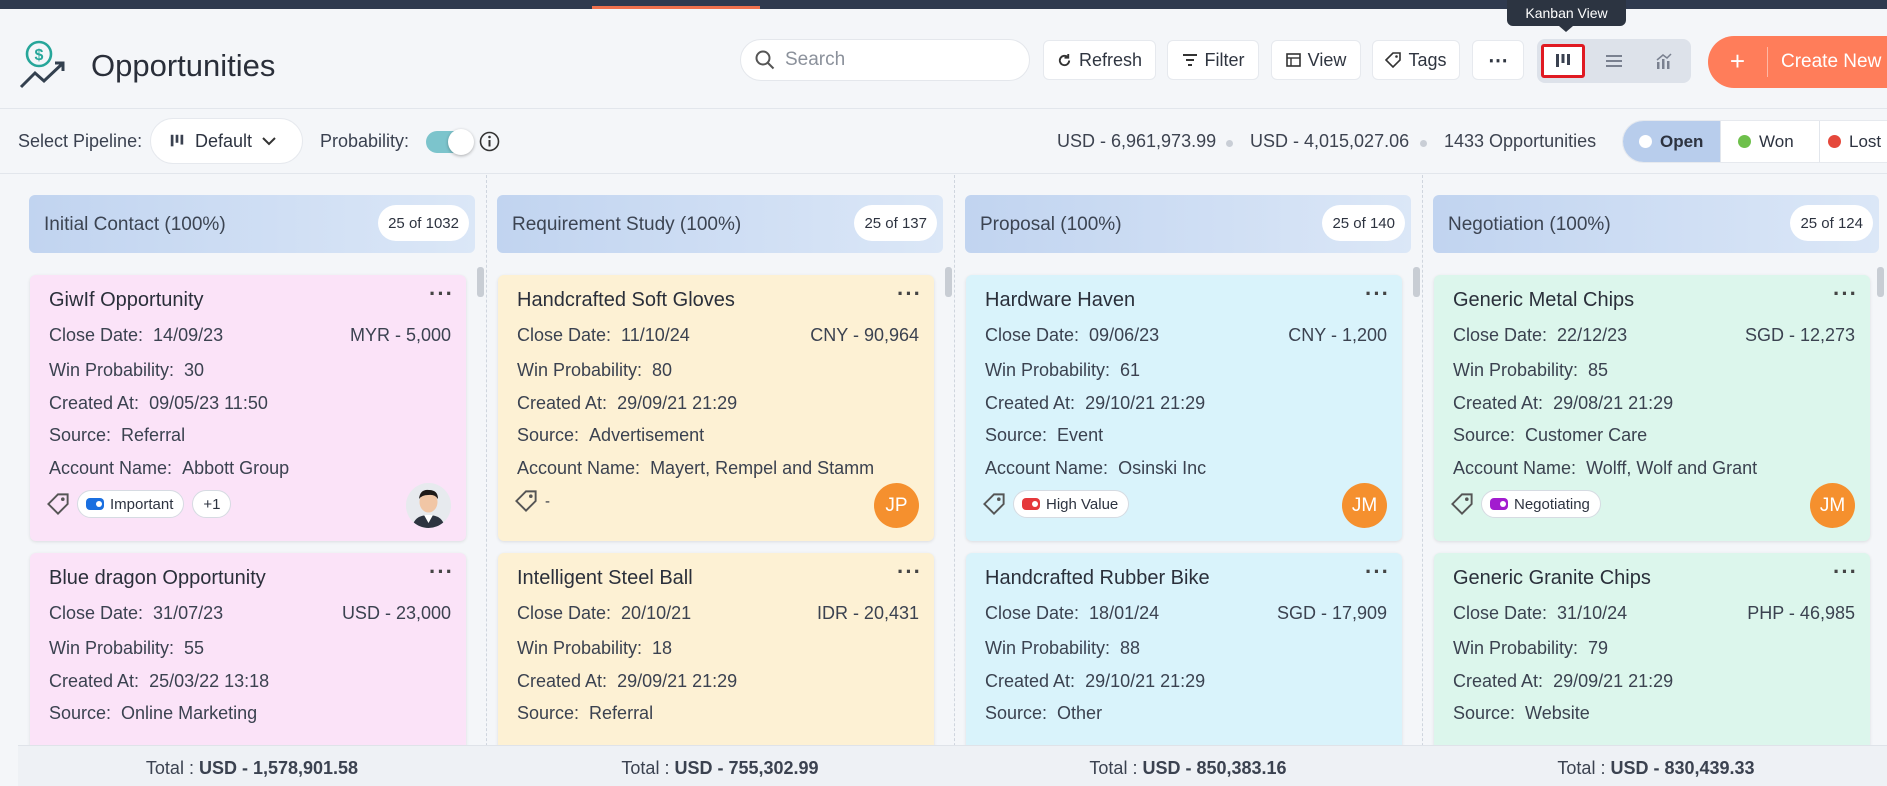  Describe the element at coordinates (895, 223) in the screenshot. I see `column-count-badge: 25 of 137` at that location.